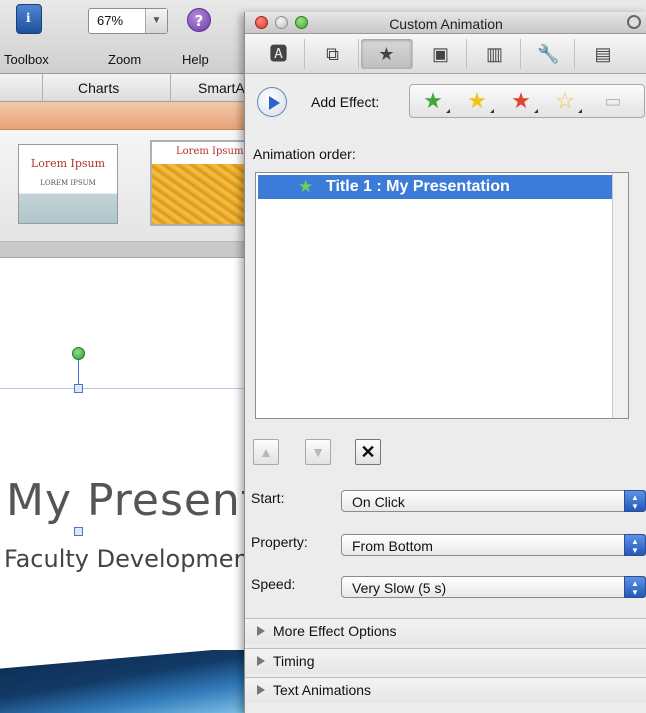 The height and width of the screenshot is (713, 646). I want to click on speed-value: Very Slow (5 s), so click(399, 588).